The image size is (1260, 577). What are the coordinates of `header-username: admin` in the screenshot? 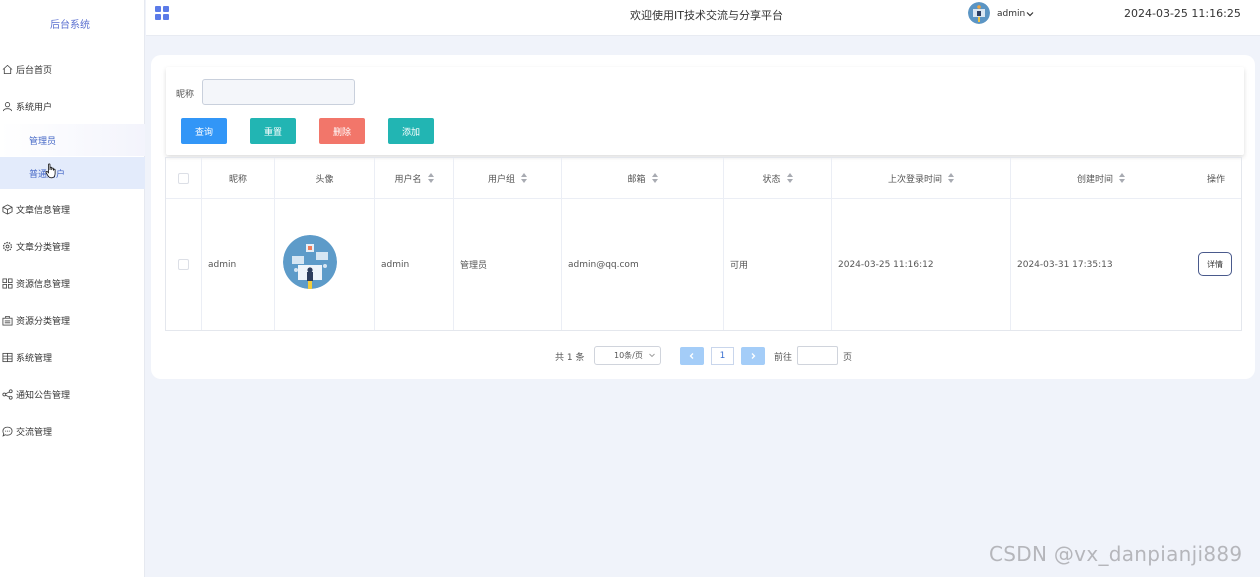 It's located at (1011, 14).